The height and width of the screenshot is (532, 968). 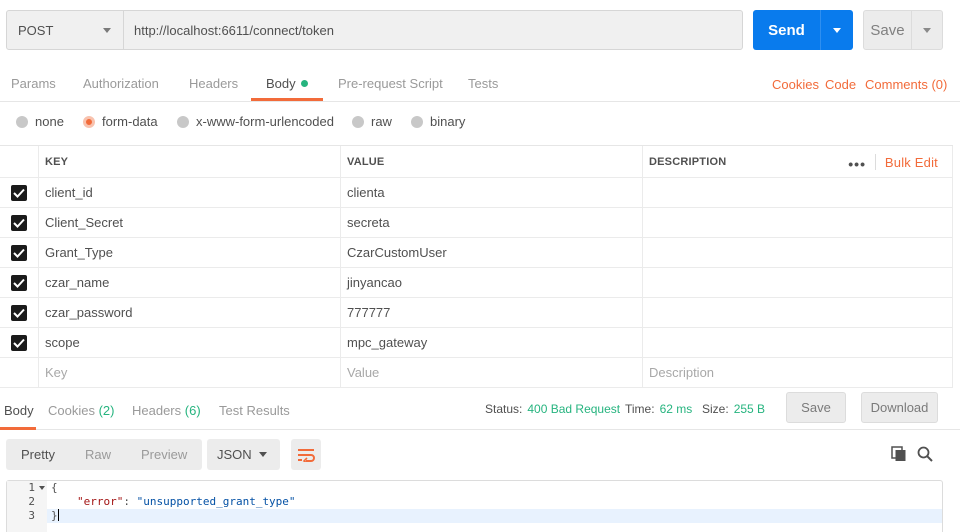 What do you see at coordinates (166, 410) in the screenshot?
I see `response-tab-headers: Headers (6)` at bounding box center [166, 410].